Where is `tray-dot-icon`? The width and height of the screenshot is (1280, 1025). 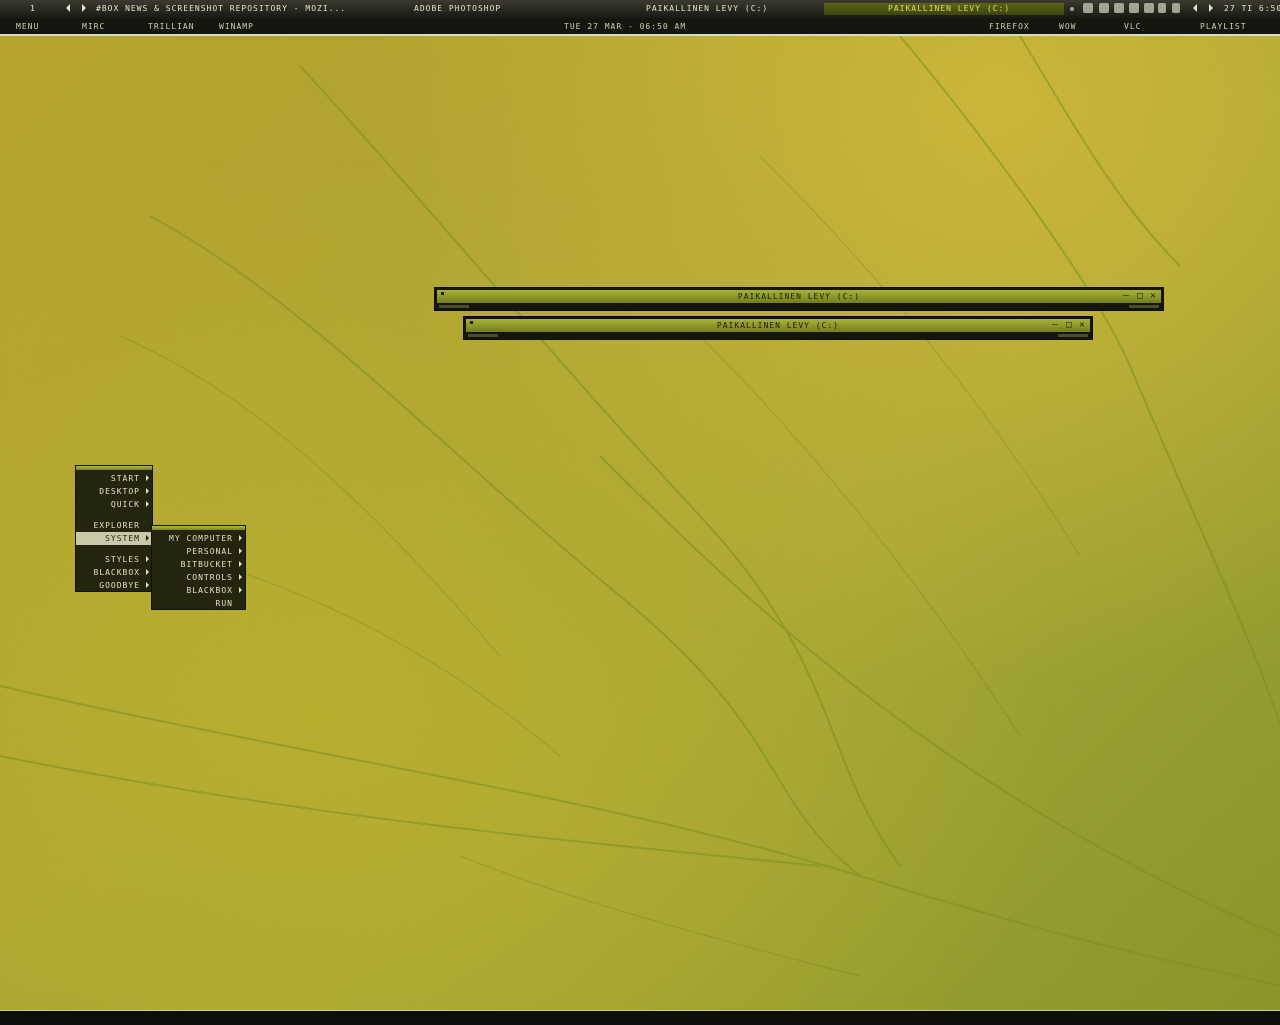 tray-dot-icon is located at coordinates (1072, 9).